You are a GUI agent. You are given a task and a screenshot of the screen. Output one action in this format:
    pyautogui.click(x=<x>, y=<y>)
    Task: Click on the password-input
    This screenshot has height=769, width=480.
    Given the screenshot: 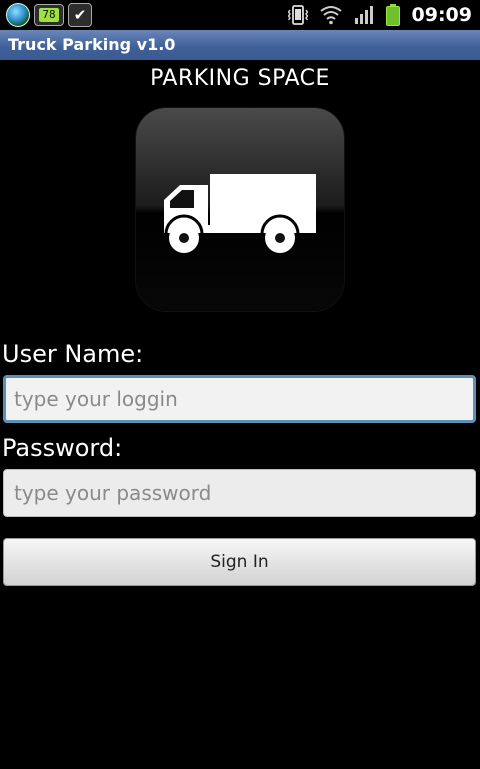 What is the action you would take?
    pyautogui.click(x=239, y=493)
    